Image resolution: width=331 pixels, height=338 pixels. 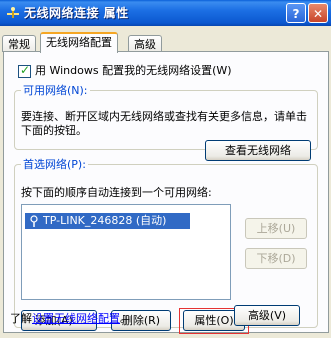 What do you see at coordinates (19, 43) in the screenshot?
I see `tab-general: 常规` at bounding box center [19, 43].